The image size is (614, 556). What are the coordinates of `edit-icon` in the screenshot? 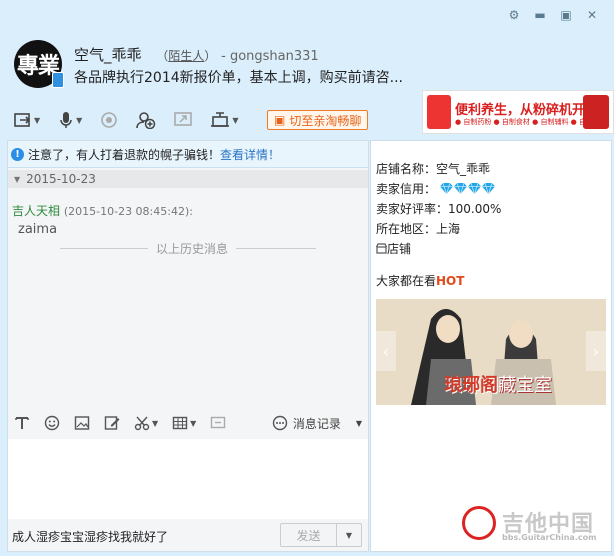 It's located at (112, 423).